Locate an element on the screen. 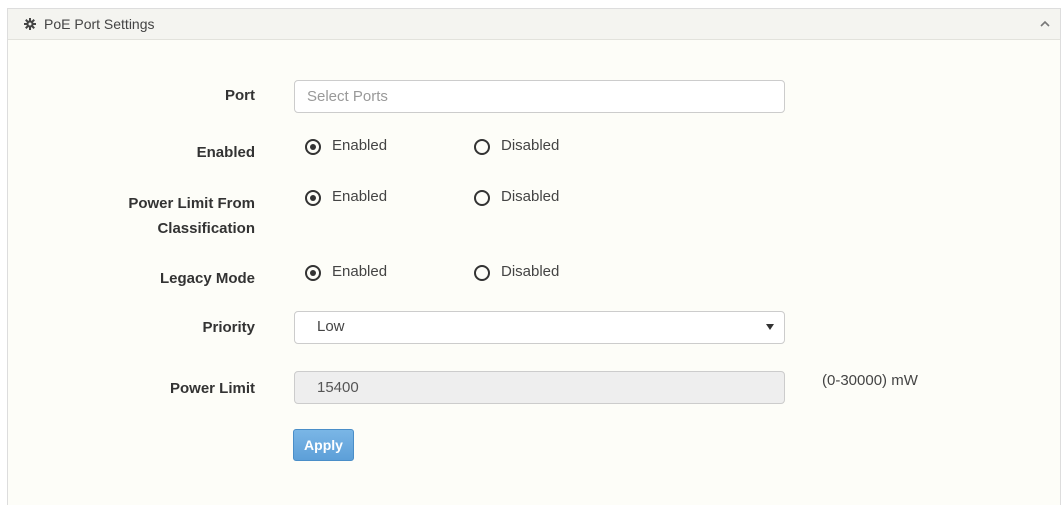 The image size is (1062, 505). enabled-radio-disabled: Disabled is located at coordinates (534, 148).